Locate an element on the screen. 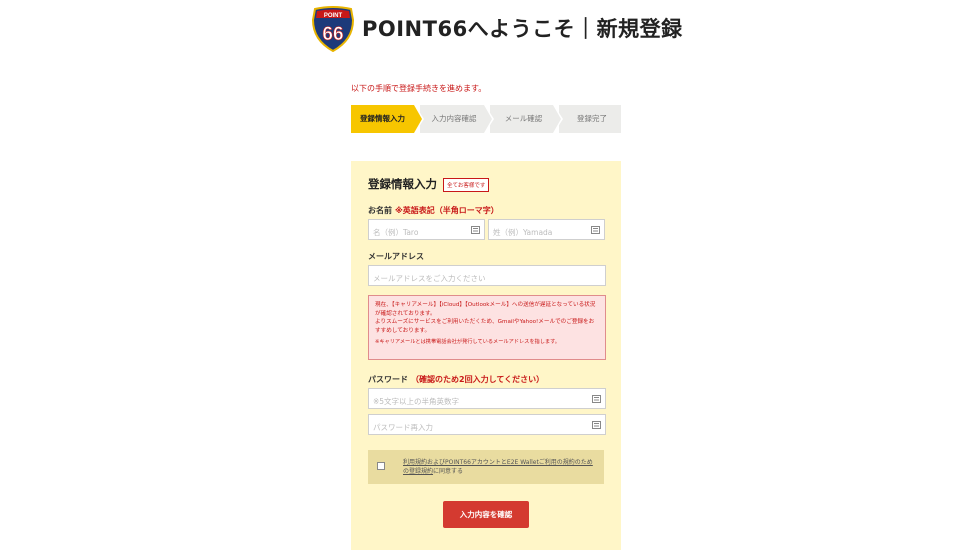 The width and height of the screenshot is (960, 550). password-label: パスワード （確認のため2回入力してください） is located at coordinates (456, 379).